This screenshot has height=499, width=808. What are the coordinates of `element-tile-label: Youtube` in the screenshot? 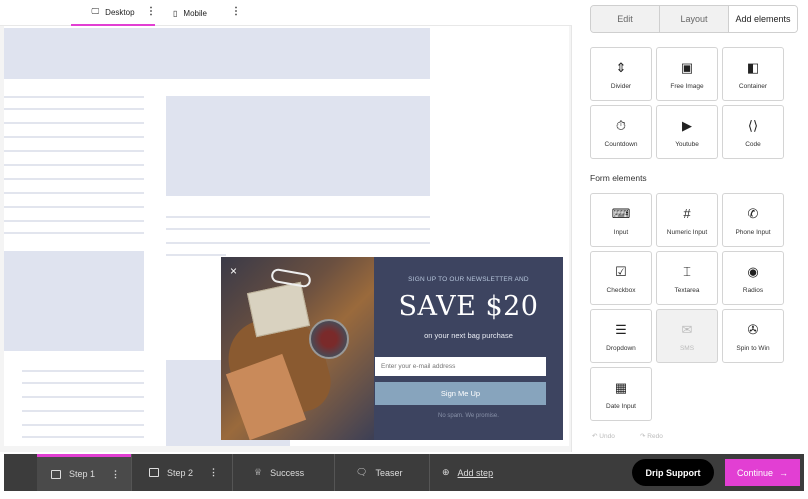 It's located at (687, 144).